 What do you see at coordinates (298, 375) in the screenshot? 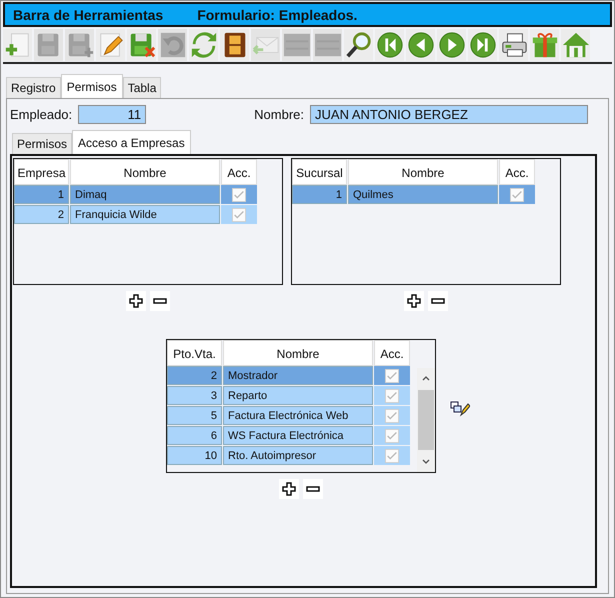
I see `table-cell: Mostrador` at bounding box center [298, 375].